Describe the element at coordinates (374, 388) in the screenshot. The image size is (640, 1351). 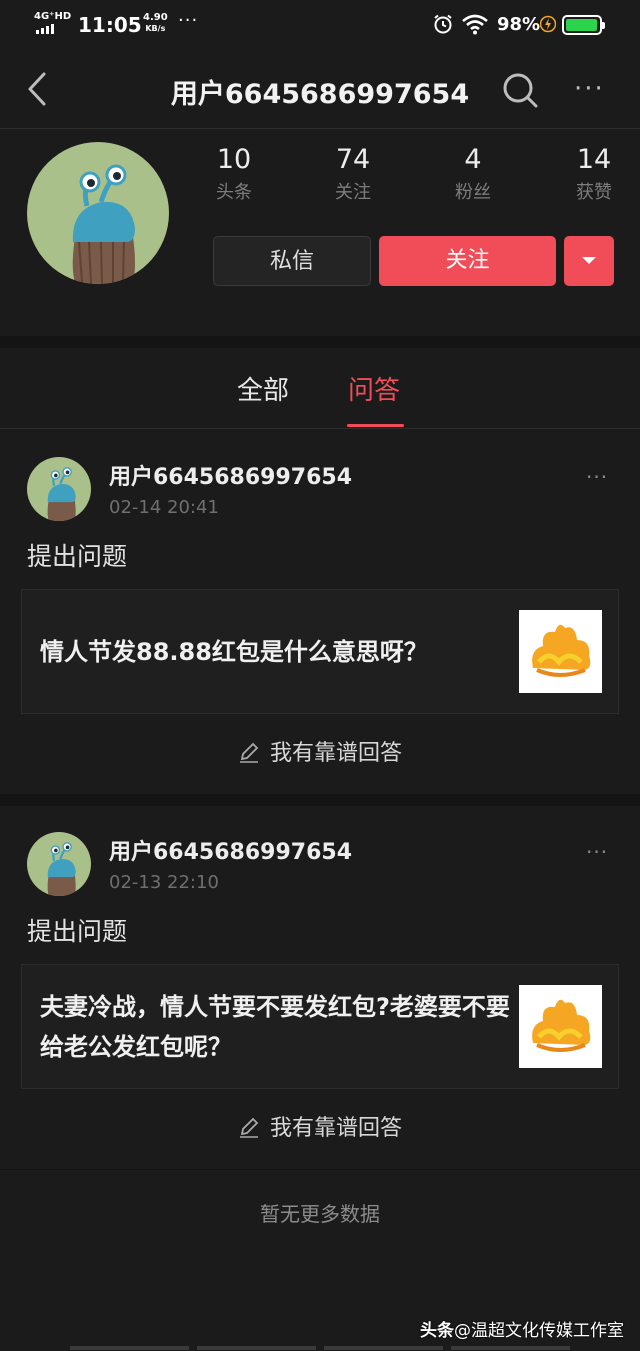
I see `tab-qa: 问答` at that location.